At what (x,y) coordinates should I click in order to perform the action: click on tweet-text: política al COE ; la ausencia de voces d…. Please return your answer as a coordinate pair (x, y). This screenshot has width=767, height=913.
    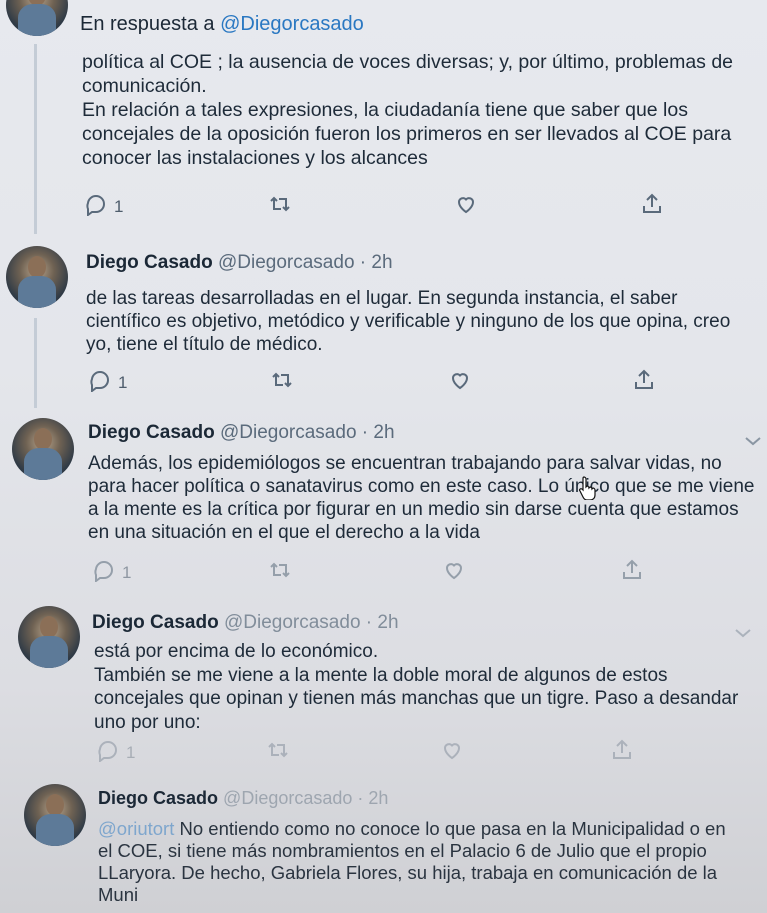
    Looking at the image, I should click on (408, 110).